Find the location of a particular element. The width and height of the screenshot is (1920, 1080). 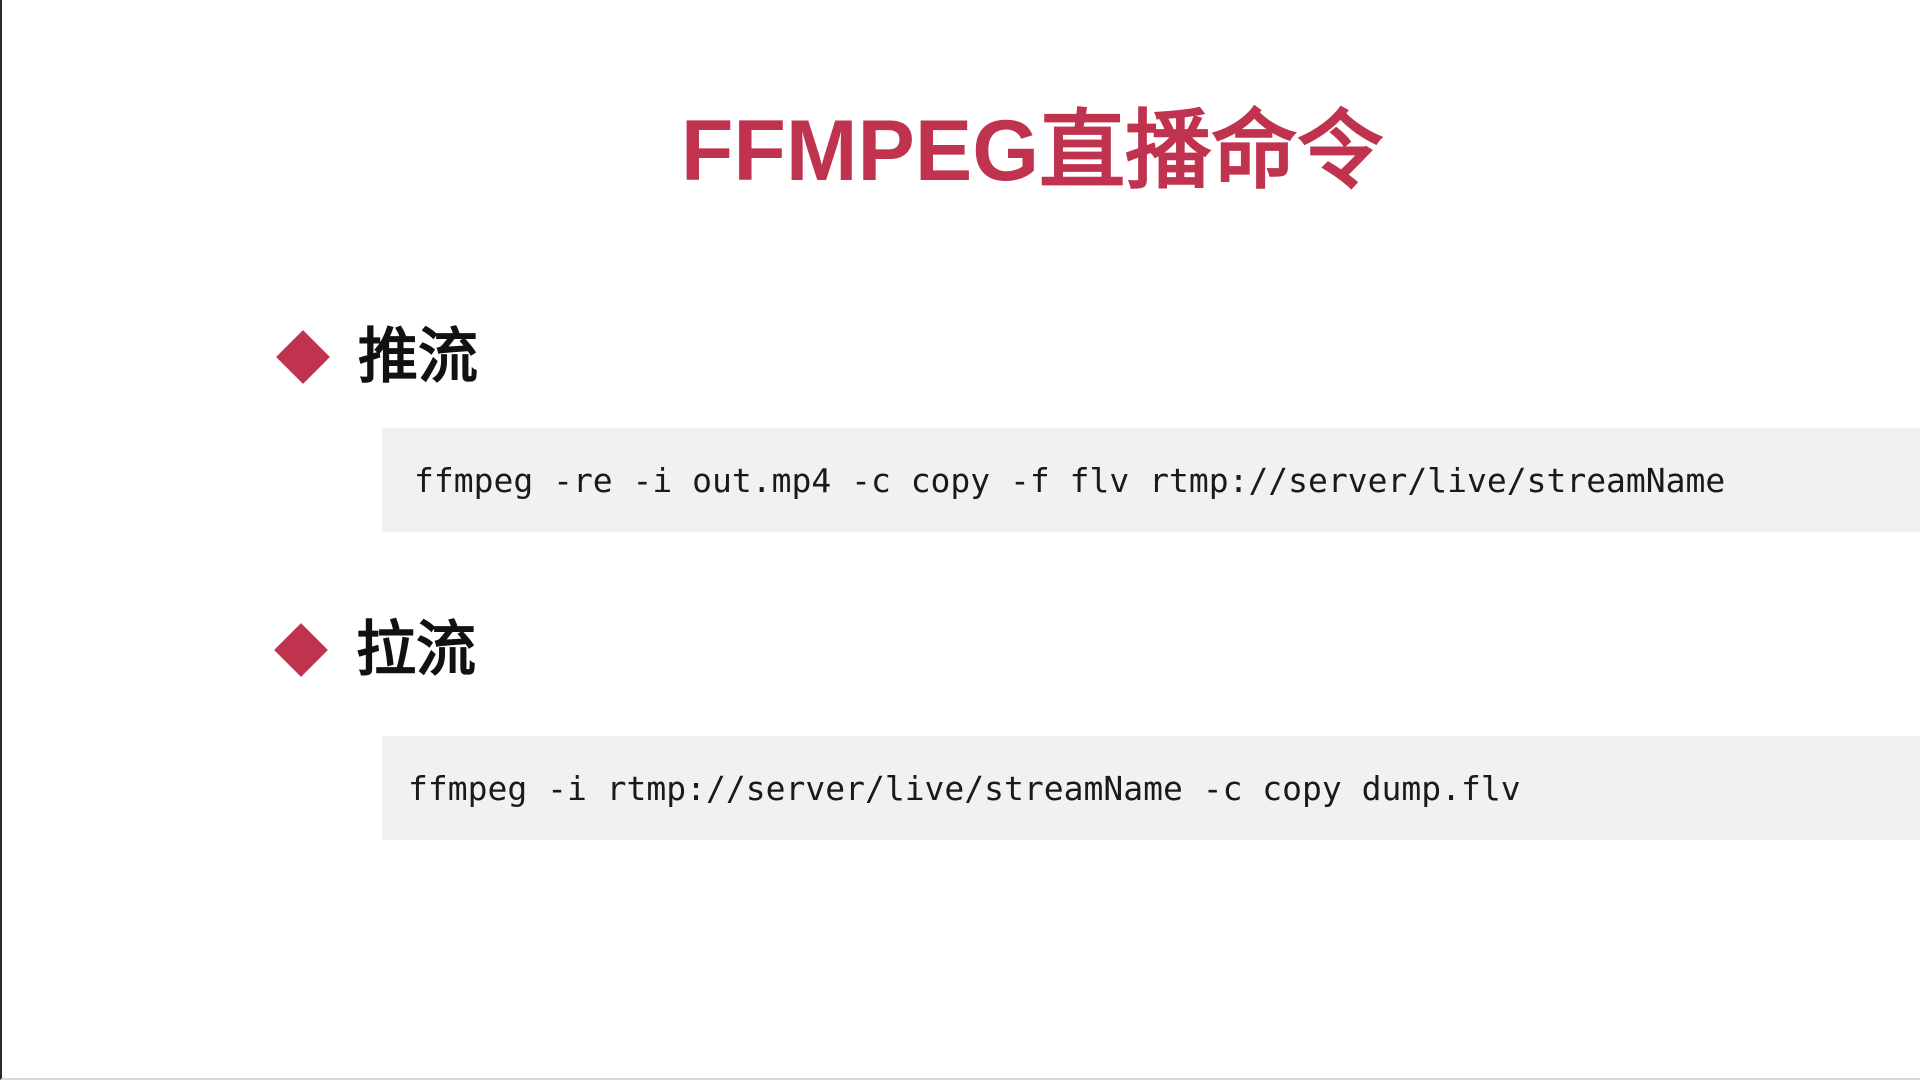

section-heading-push: 推流 is located at coordinates (376, 357).